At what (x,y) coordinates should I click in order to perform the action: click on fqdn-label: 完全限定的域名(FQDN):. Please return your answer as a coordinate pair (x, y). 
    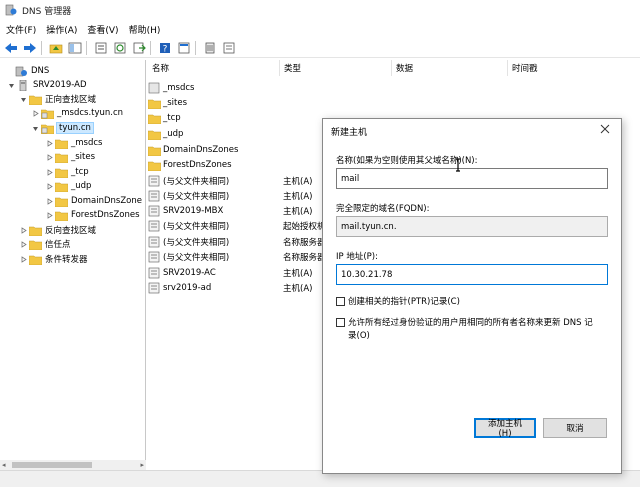
    Looking at the image, I should click on (383, 209).